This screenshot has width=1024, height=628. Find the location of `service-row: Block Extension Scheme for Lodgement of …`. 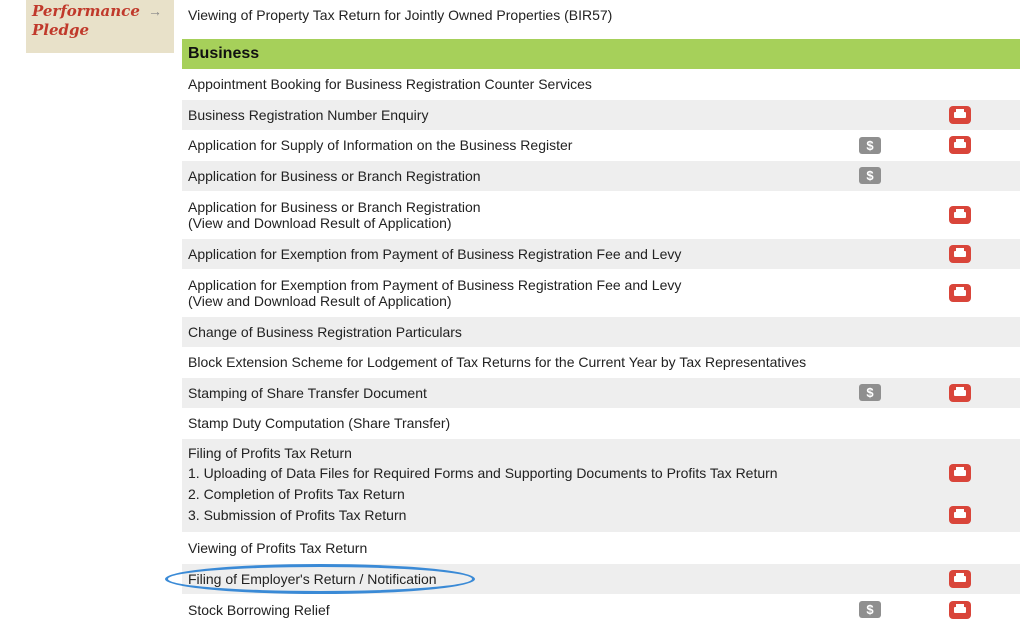

service-row: Block Extension Scheme for Lodgement of … is located at coordinates (601, 362).